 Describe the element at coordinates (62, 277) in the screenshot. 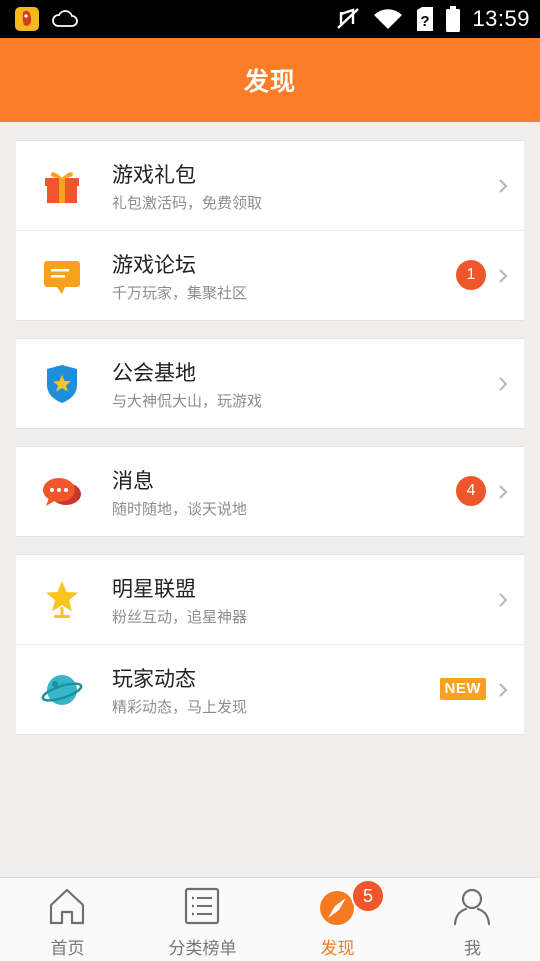

I see `forum-chat-icon` at that location.